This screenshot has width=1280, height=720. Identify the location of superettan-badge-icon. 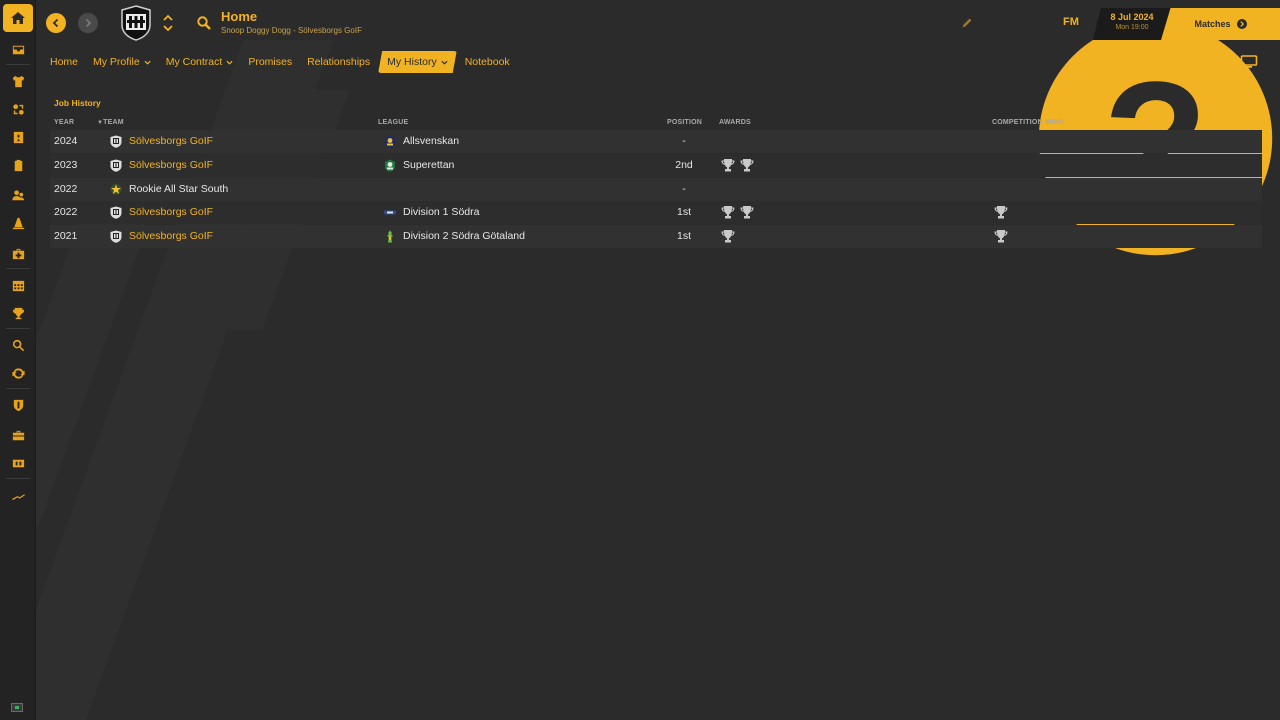
(390, 165).